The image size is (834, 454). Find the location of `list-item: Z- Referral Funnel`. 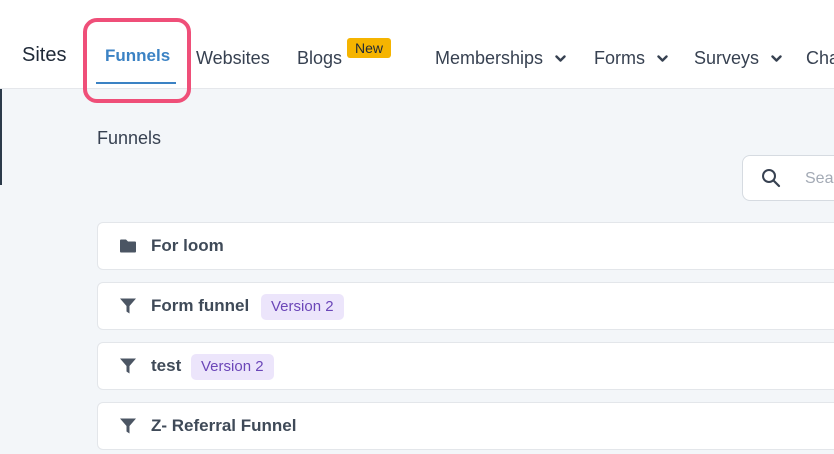

list-item: Z- Referral Funnel is located at coordinates (465, 426).